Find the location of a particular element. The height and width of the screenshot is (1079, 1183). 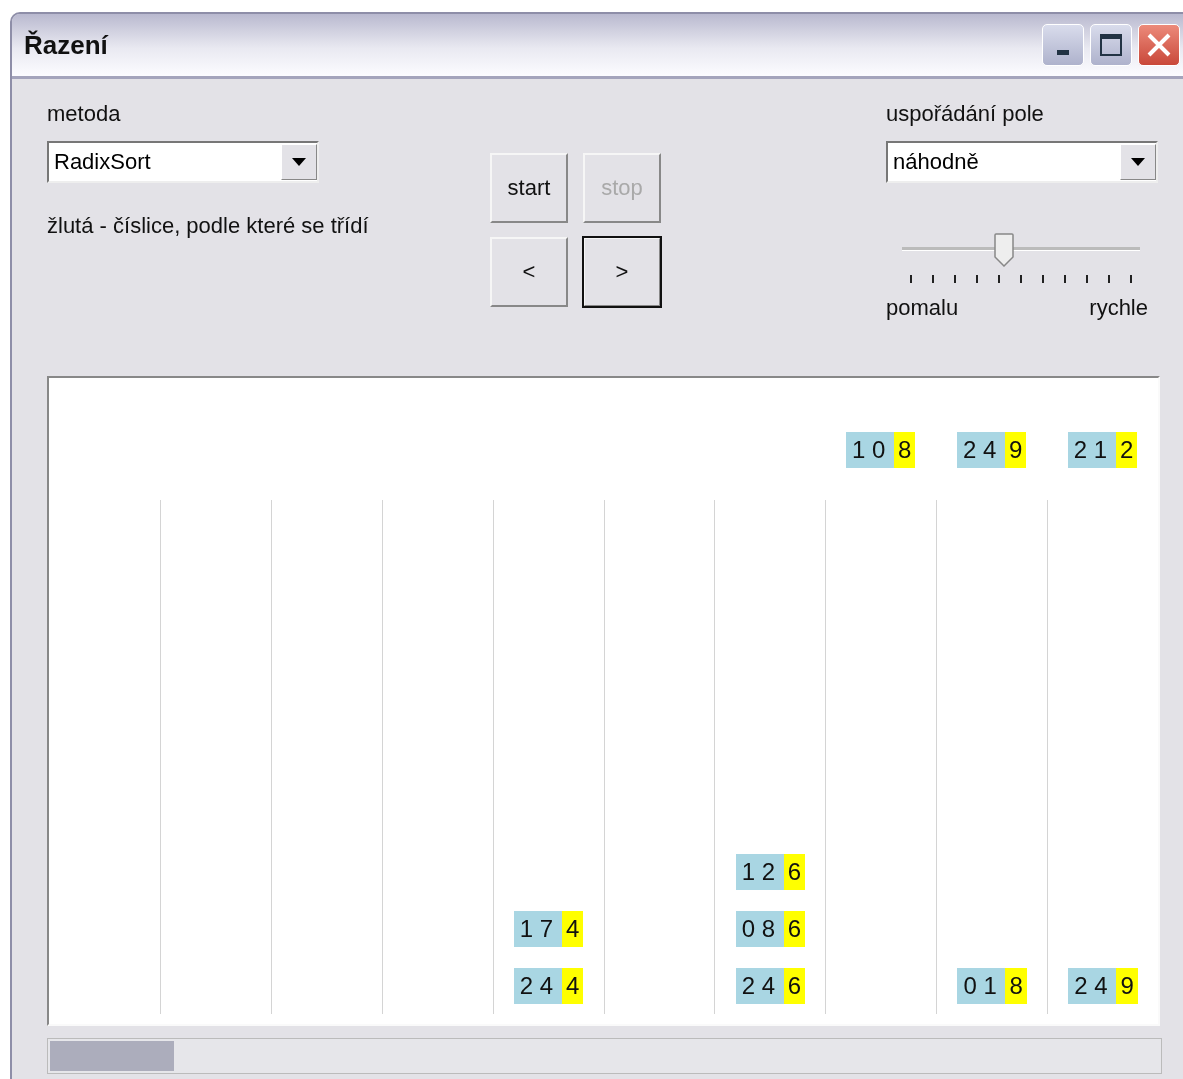

control-button: < is located at coordinates (529, 272).